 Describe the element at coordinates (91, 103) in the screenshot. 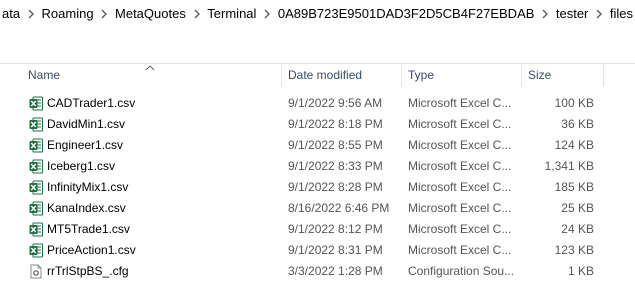

I see `file-name: CADTrader1.csv` at that location.